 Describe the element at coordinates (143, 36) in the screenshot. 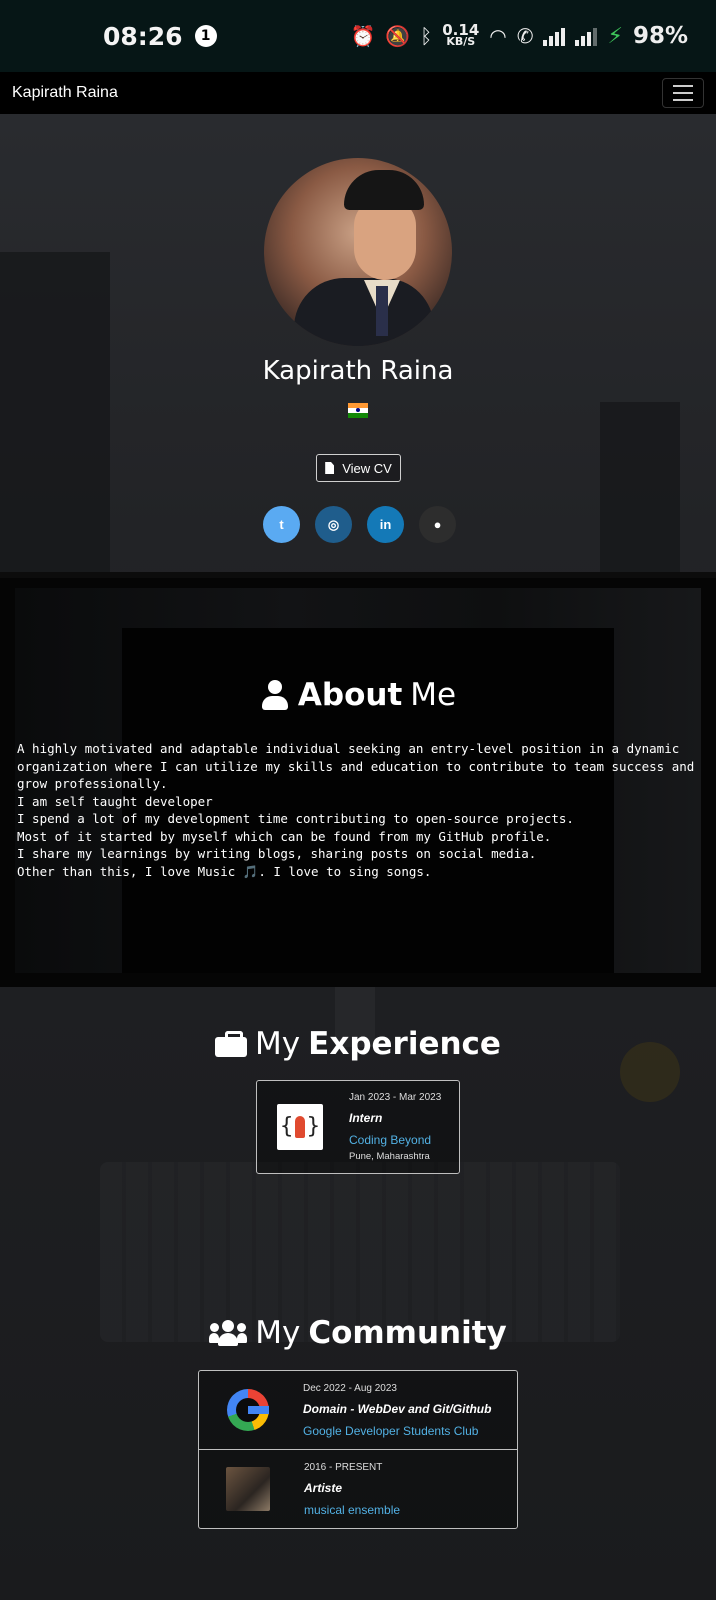

I see `status-time: 08:26` at that location.